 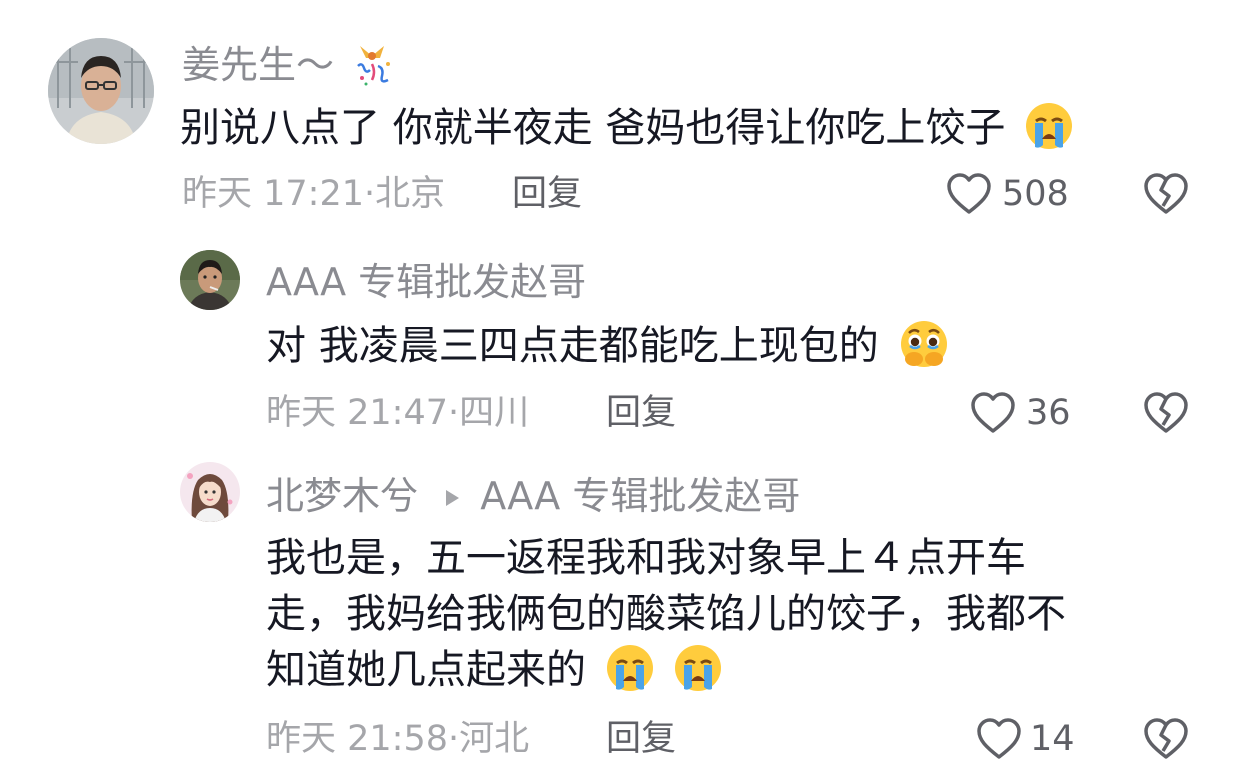 What do you see at coordinates (357, 739) in the screenshot?
I see `timestamp: 昨天 21:58` at bounding box center [357, 739].